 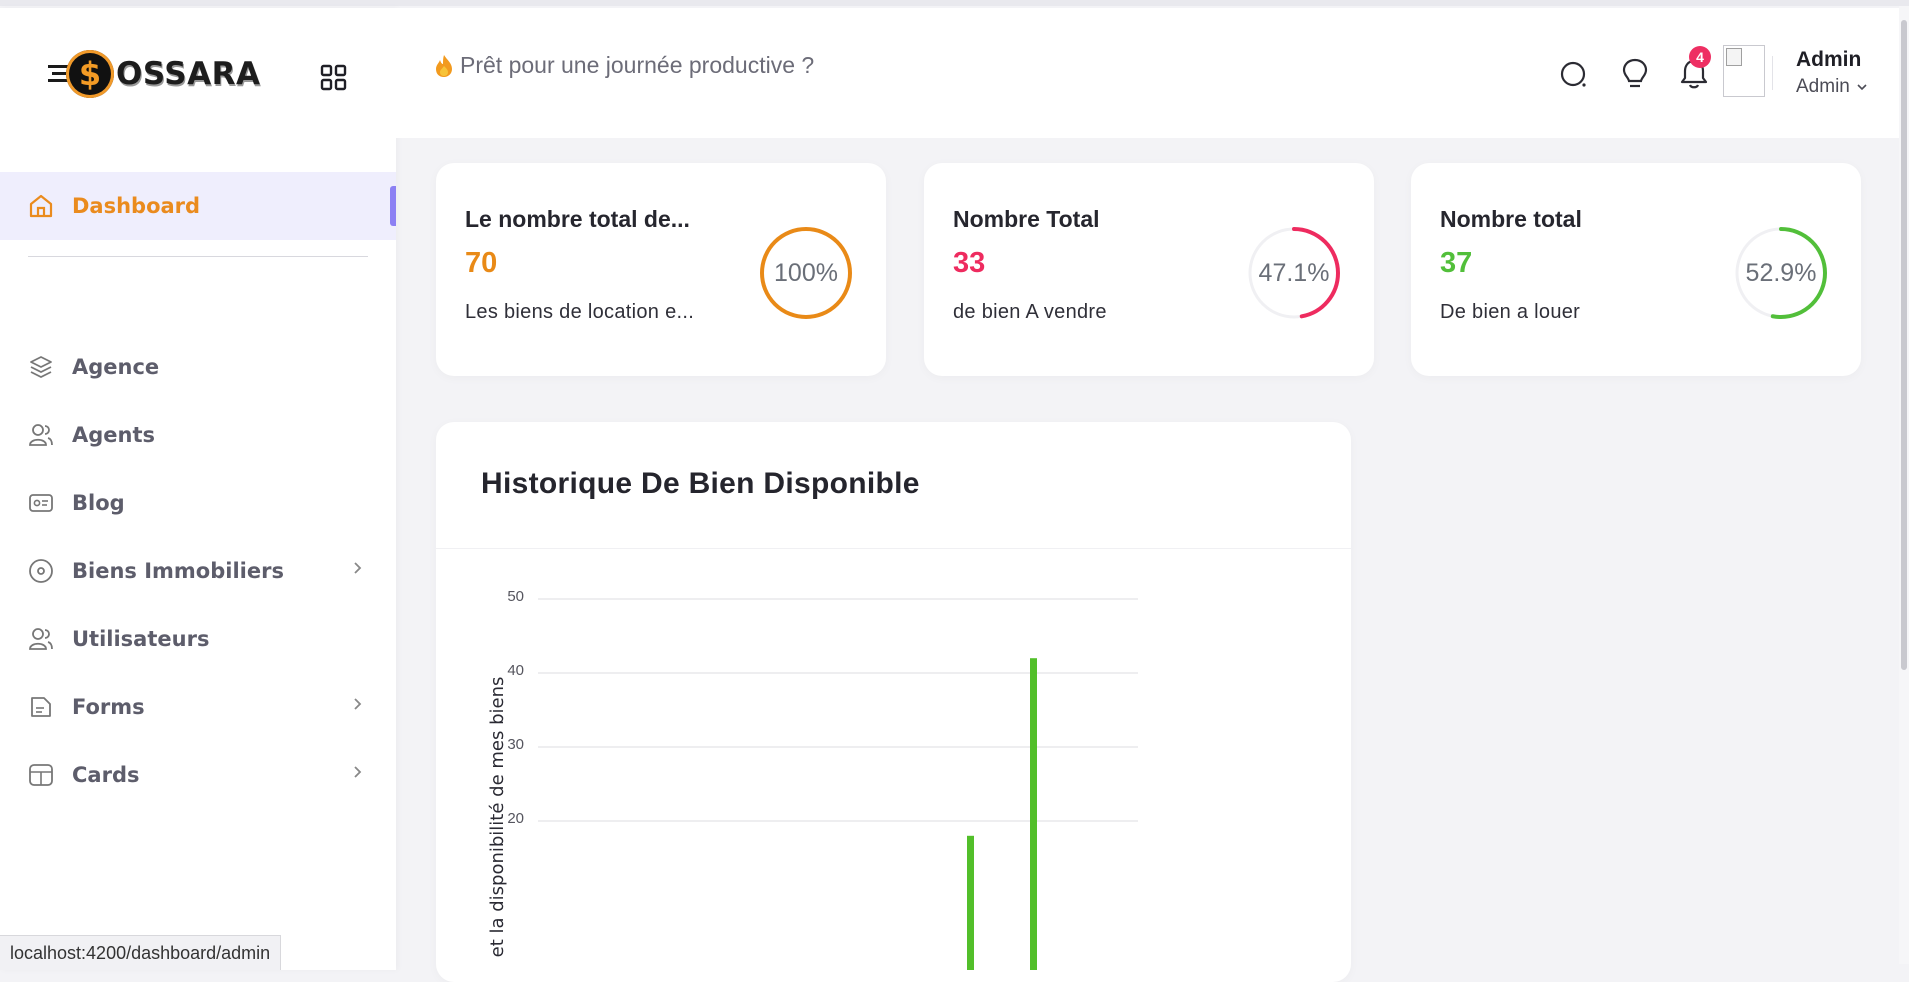 I want to click on page-scrollbar, so click(x=1904, y=485).